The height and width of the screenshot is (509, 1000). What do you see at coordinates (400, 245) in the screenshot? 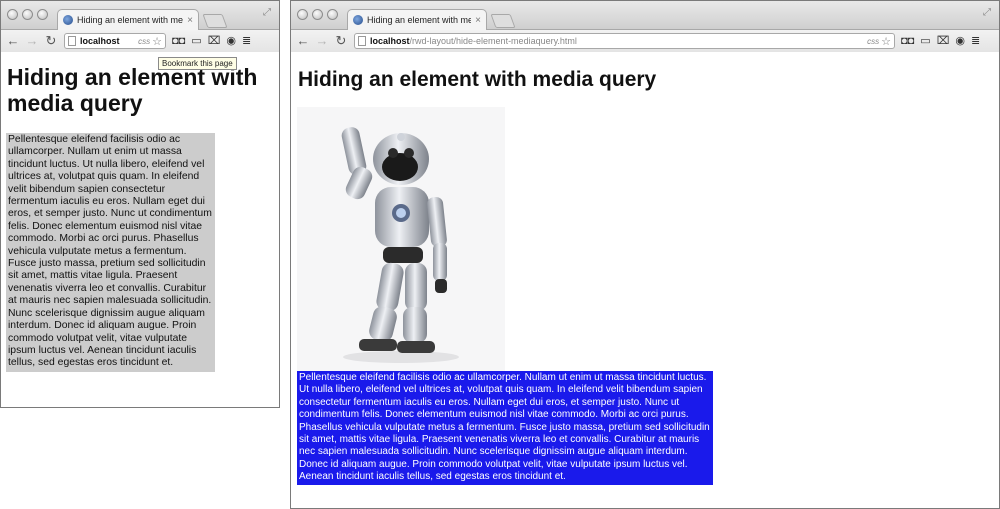
I see `robot-illustration` at bounding box center [400, 245].